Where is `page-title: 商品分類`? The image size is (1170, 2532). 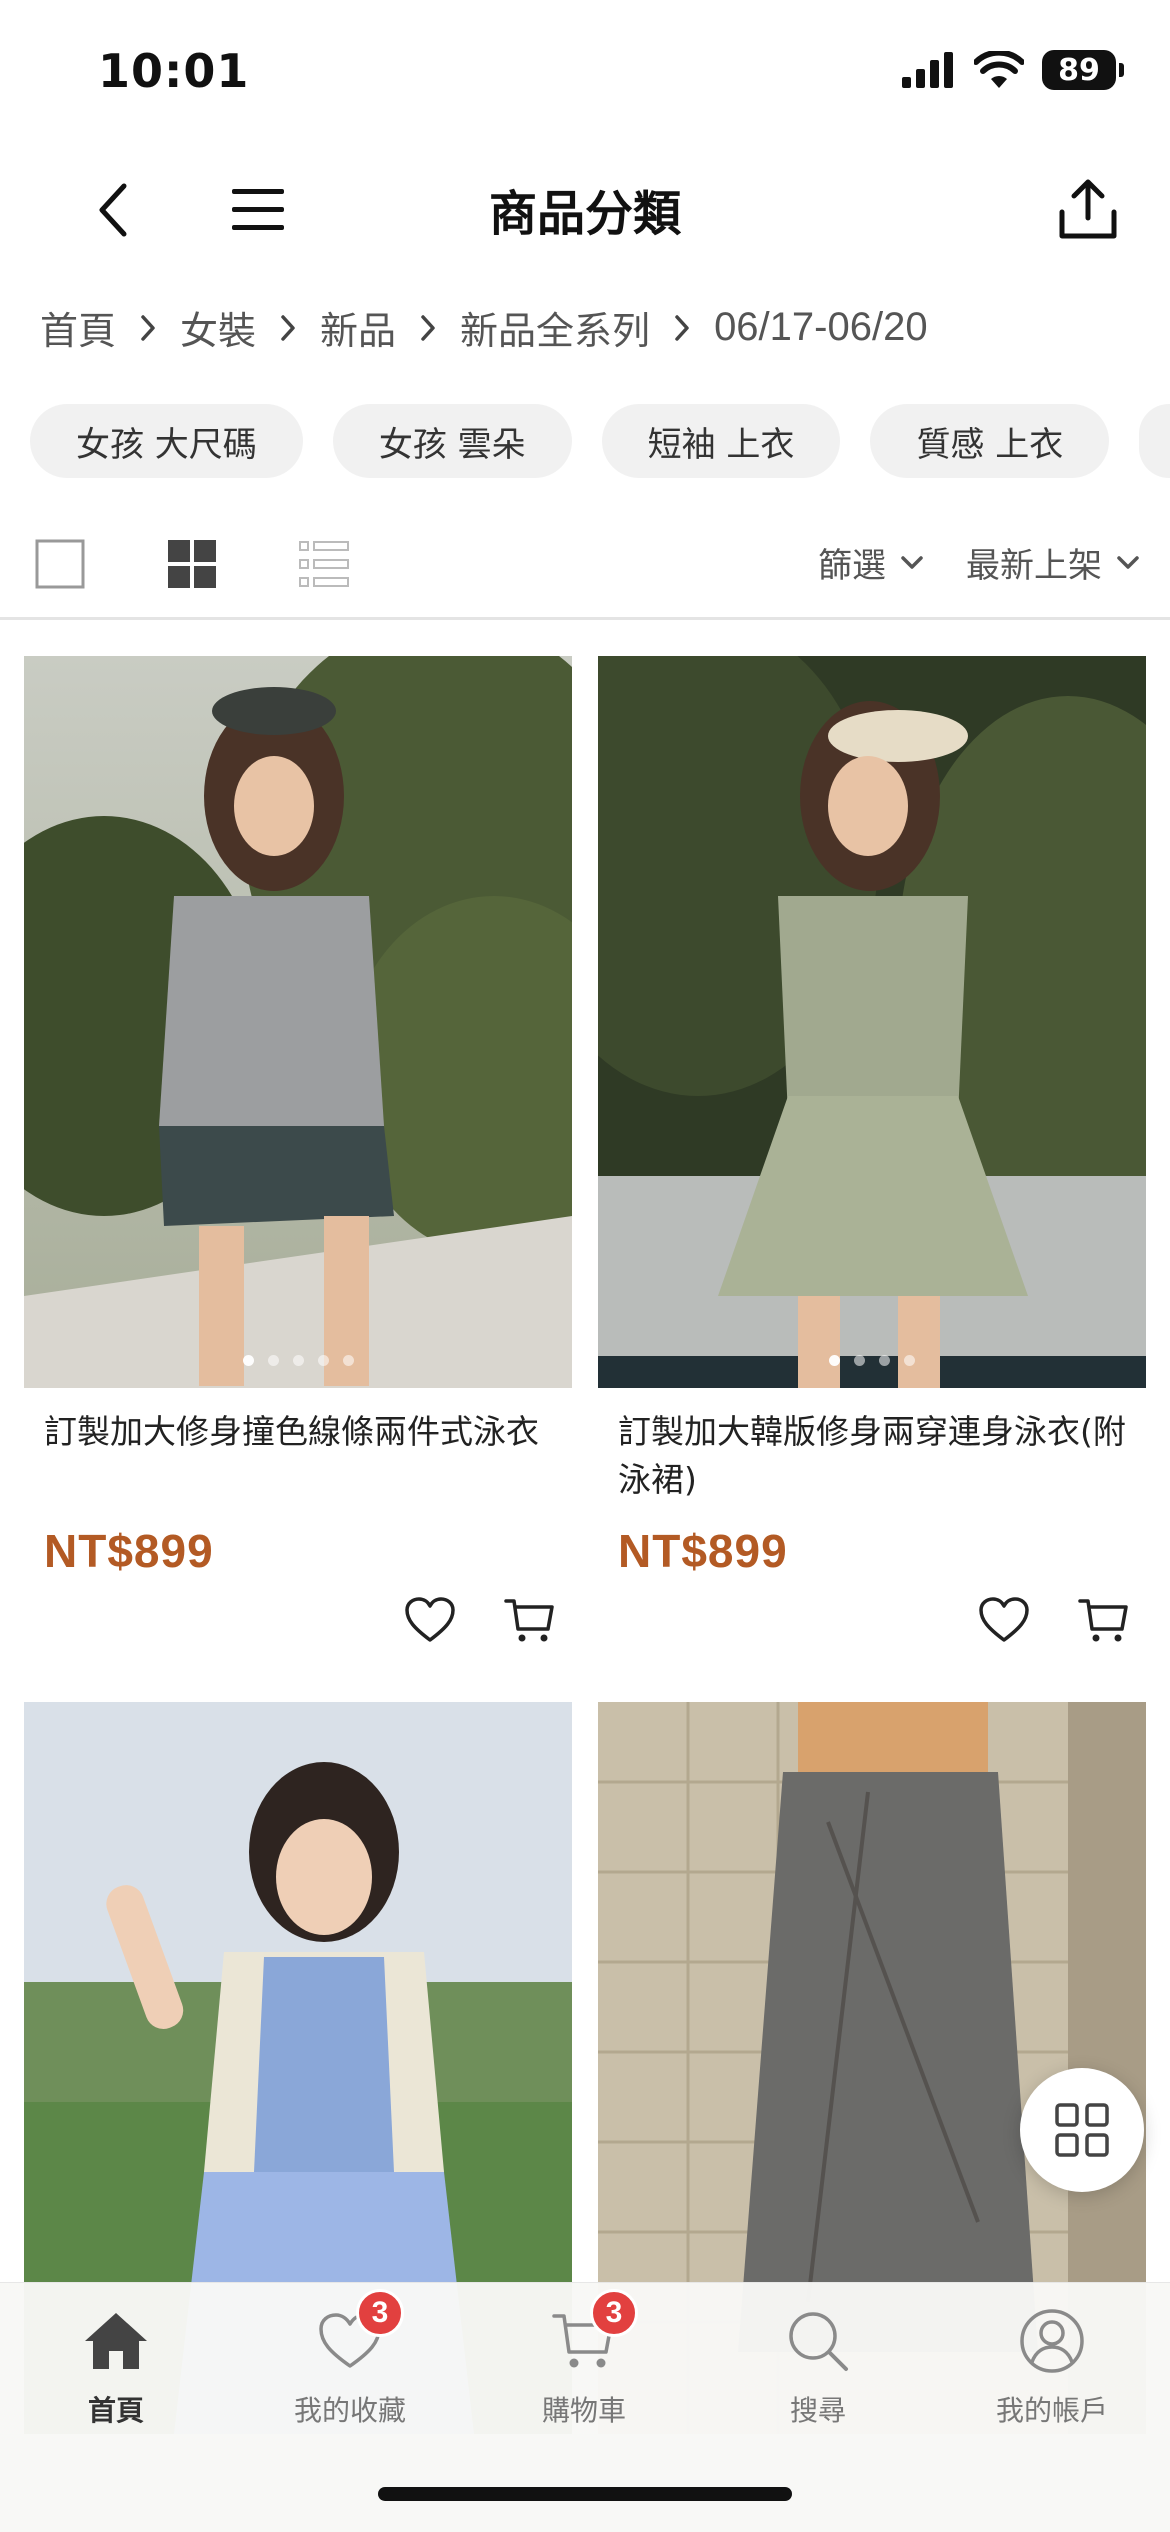
page-title: 商品分類 is located at coordinates (584, 214).